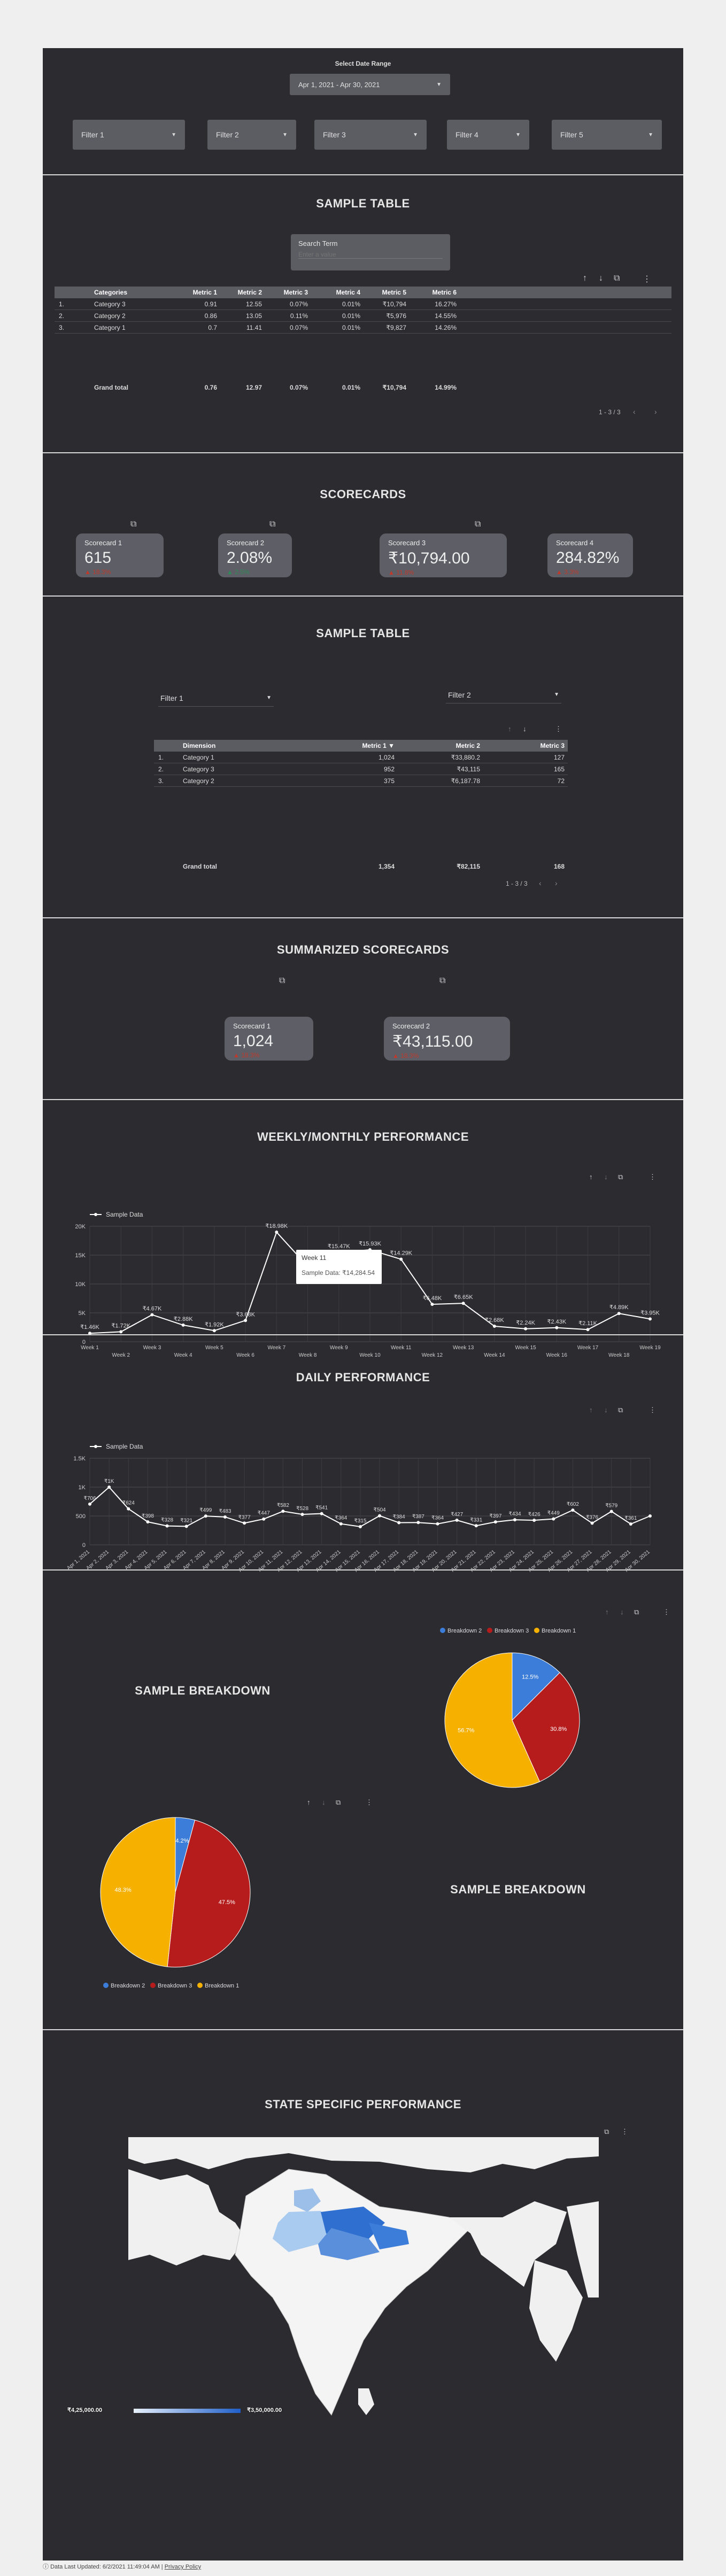 The image size is (726, 2576). Describe the element at coordinates (183, 2567) in the screenshot. I see `privacy-policy-link: Privacy Policy` at that location.